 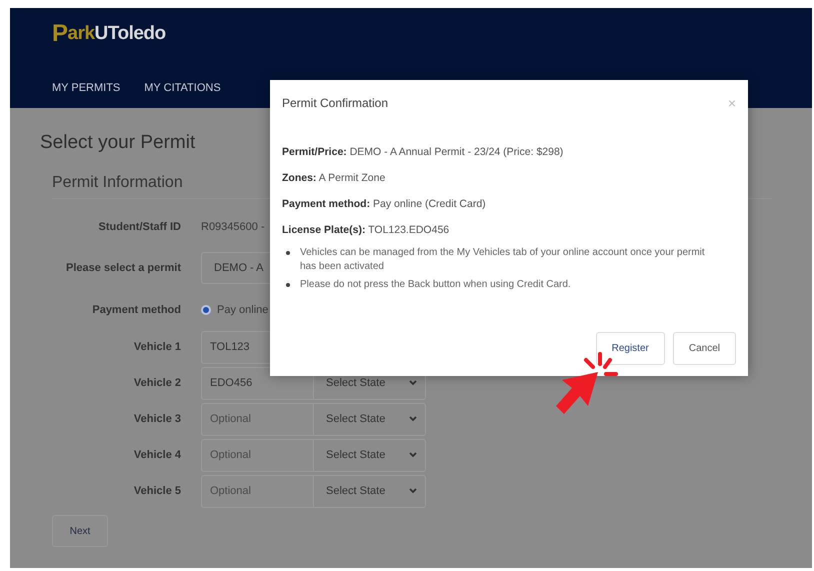 I want to click on radio-button, so click(x=206, y=310).